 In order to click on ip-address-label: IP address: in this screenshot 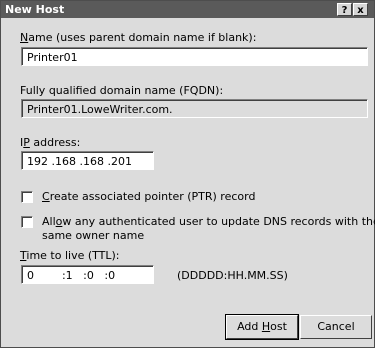, I will do `click(50, 142)`.